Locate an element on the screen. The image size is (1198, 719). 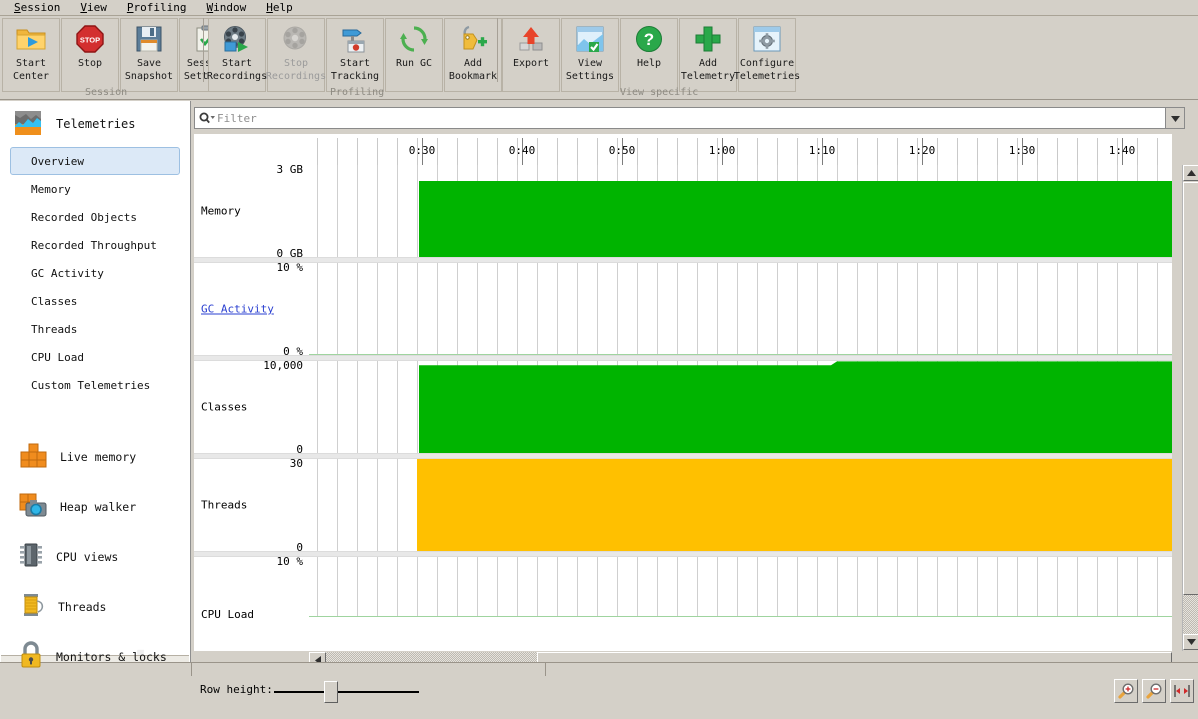
filter-input: Filter is located at coordinates (237, 118).